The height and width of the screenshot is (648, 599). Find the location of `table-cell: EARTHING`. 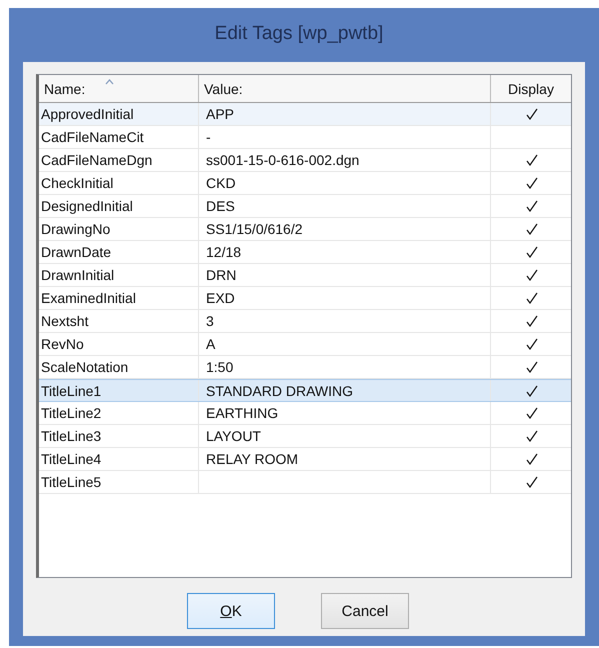

table-cell: EARTHING is located at coordinates (242, 413).